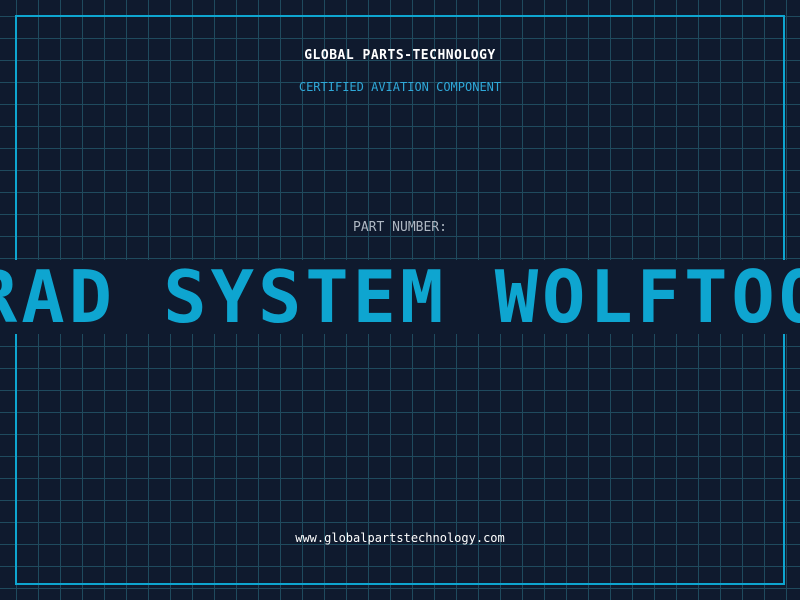 The width and height of the screenshot is (800, 600). I want to click on part-number-value: TRAD SYSTEM WOLFTOOL, so click(400, 297).